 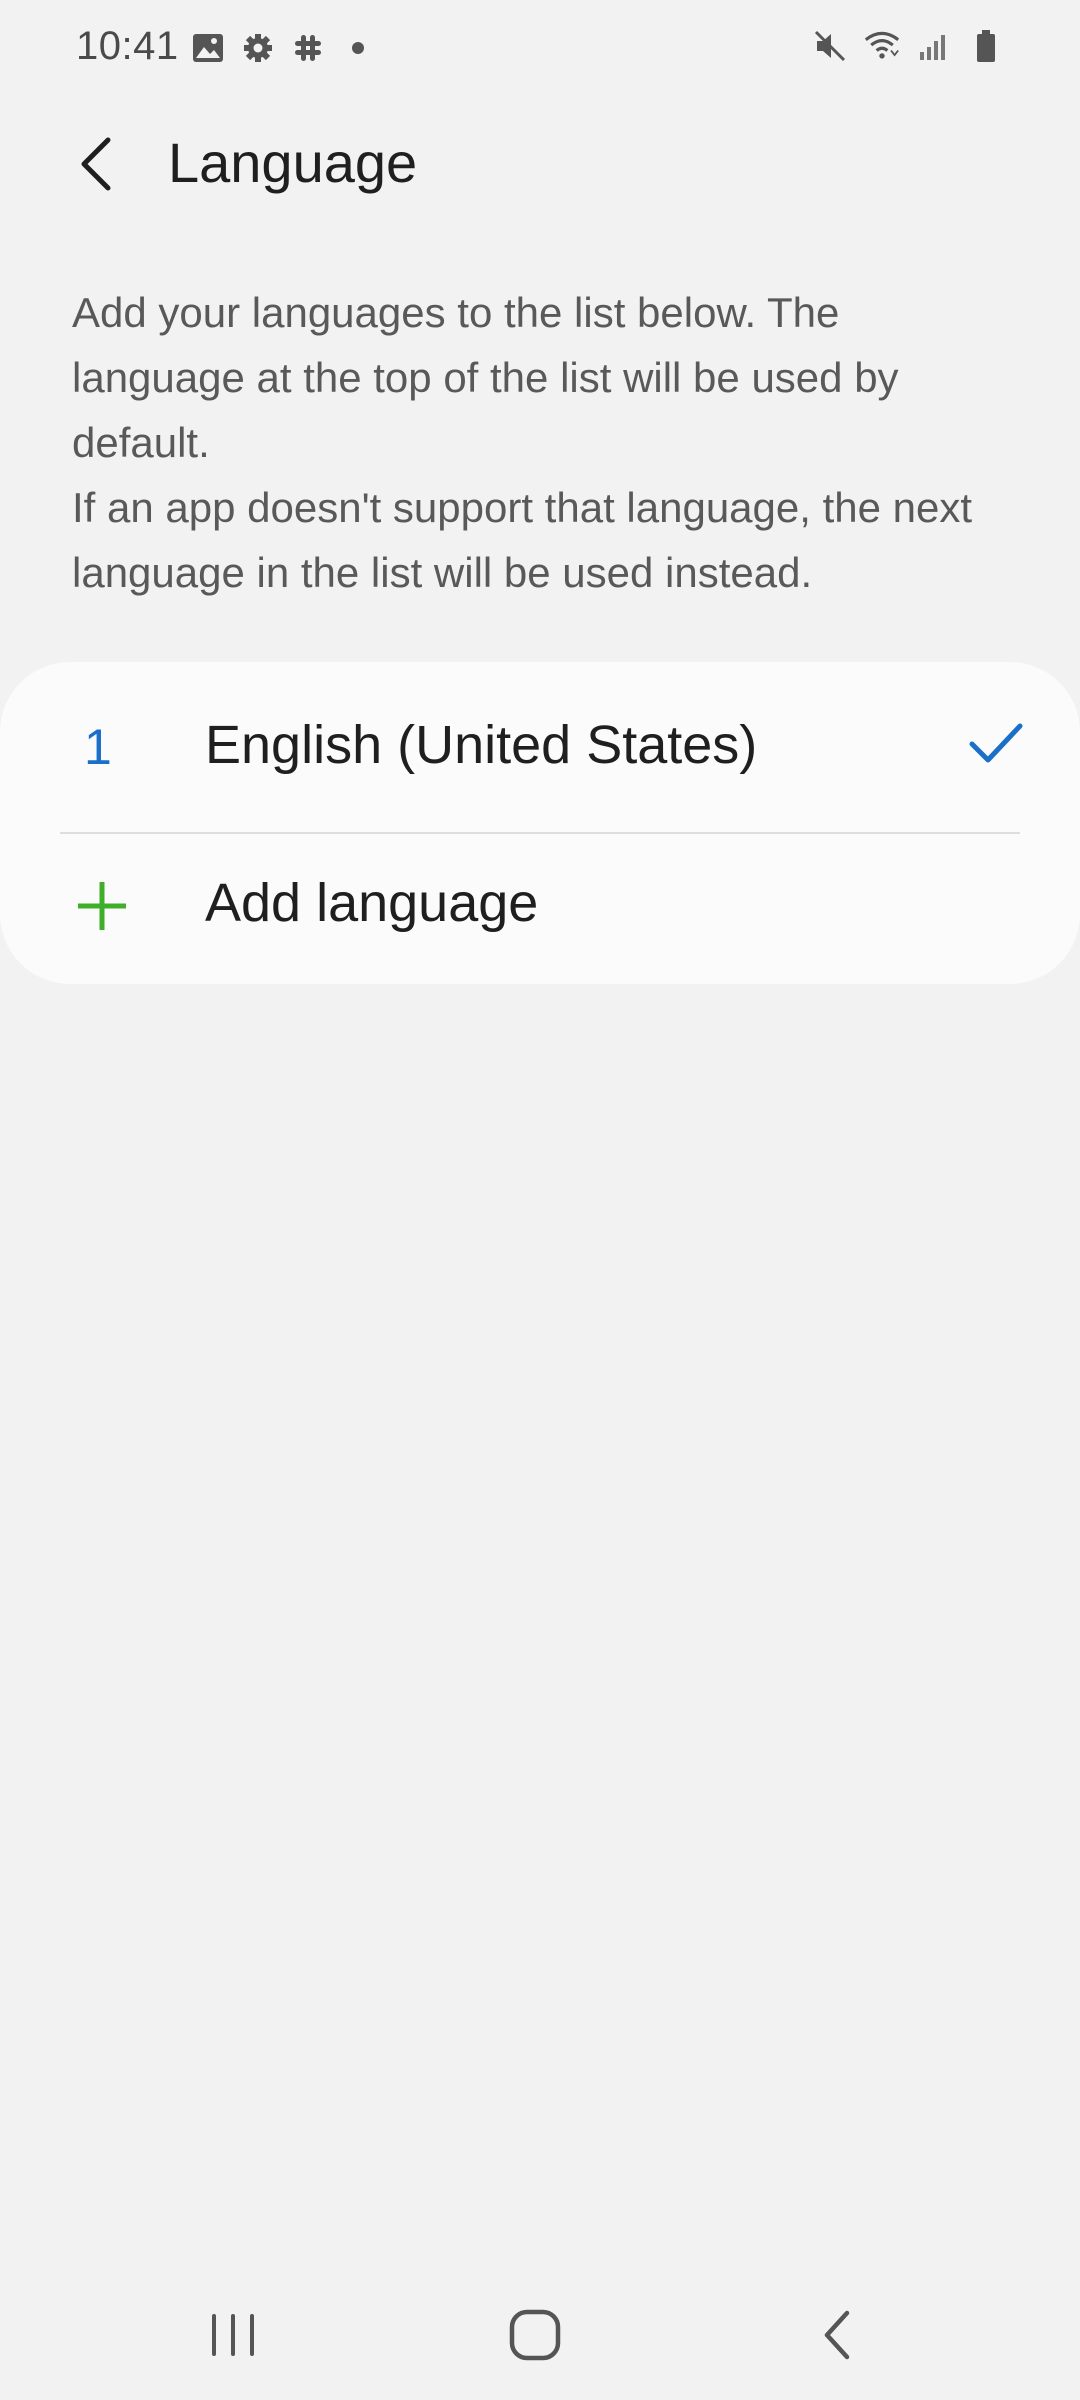 I want to click on language-list-card: 1 English (United States) Add language, so click(x=540, y=823).